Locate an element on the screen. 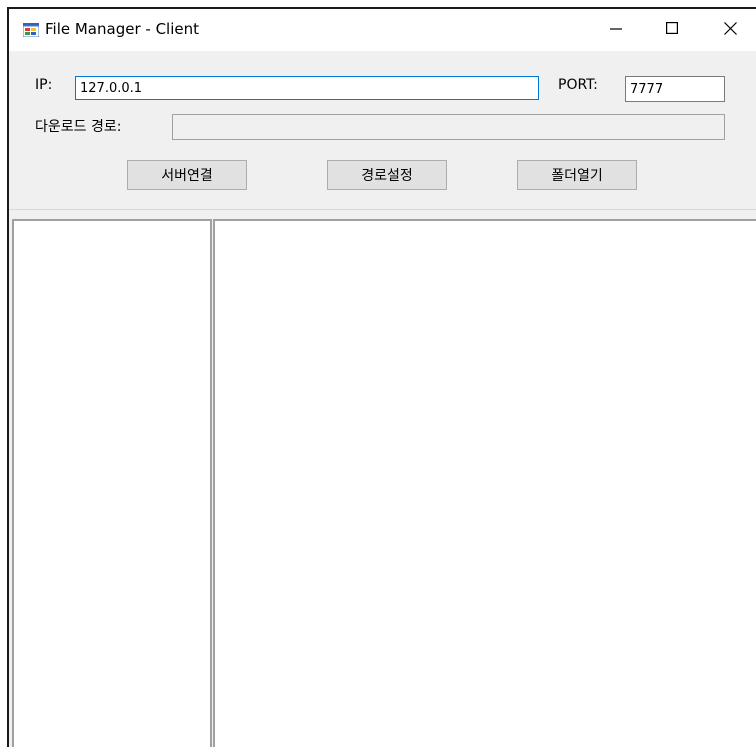  port-input is located at coordinates (675, 89).